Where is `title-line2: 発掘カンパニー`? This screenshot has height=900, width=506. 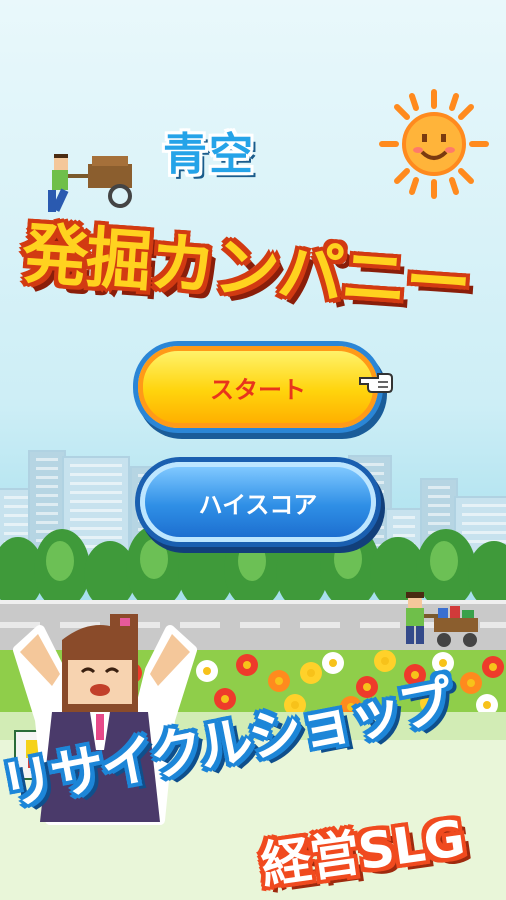
title-line2: 発掘カンパニー is located at coordinates (245, 269).